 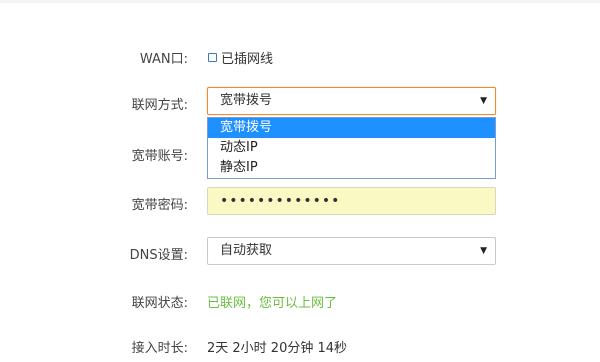 I want to click on connection-type-dropdown: 宽带拨号 动态IP 静态IP, so click(x=351, y=148).